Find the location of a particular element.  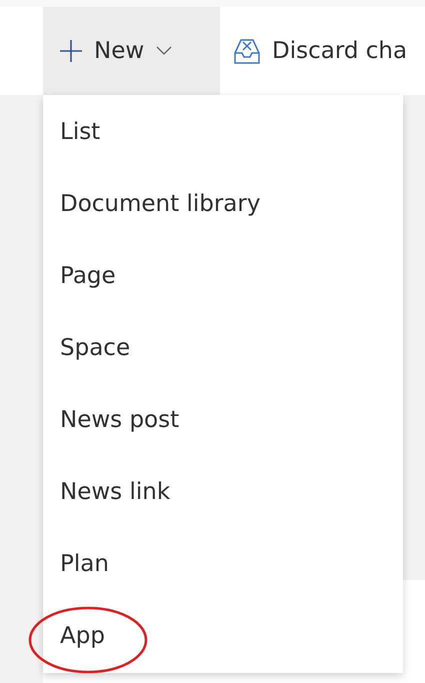

discard-changes-button: Discard cha is located at coordinates (321, 51).